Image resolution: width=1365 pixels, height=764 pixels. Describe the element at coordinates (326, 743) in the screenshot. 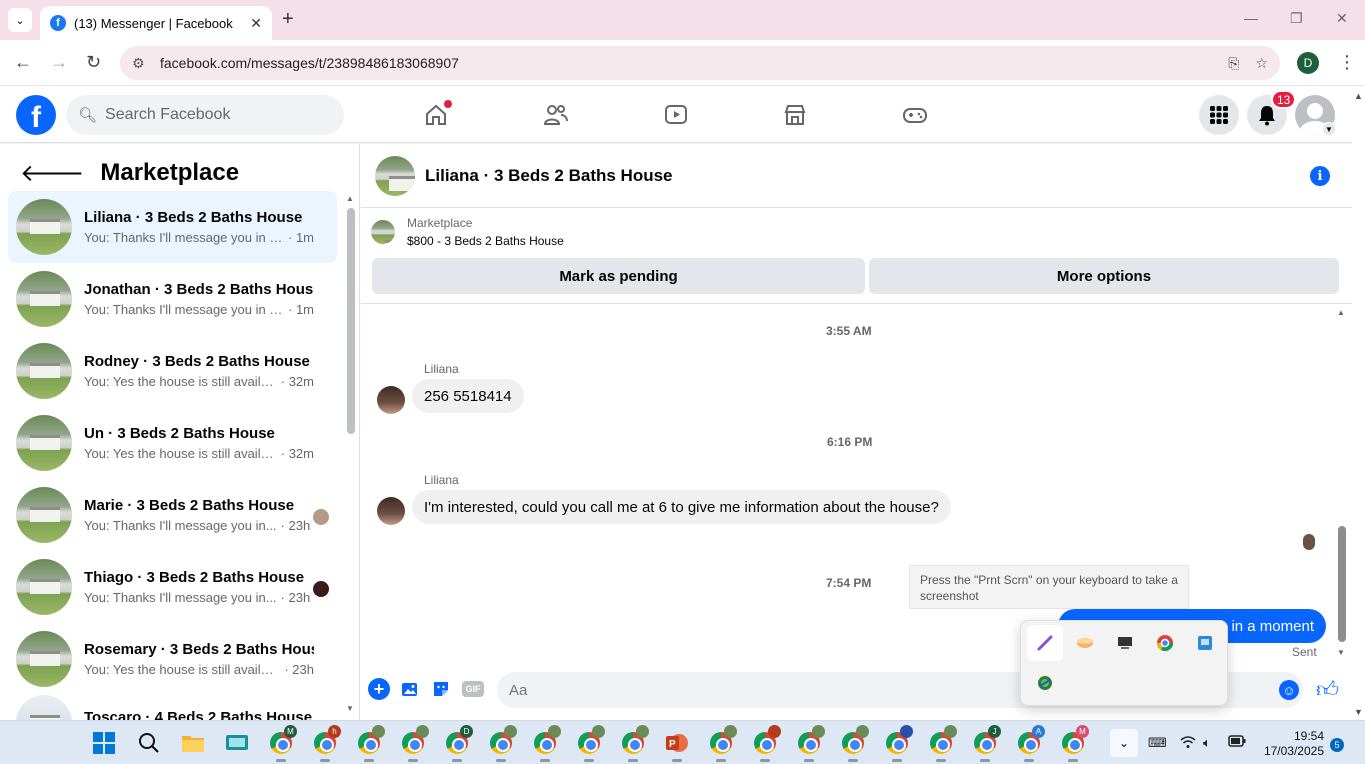

I see `chrome-taskbar-icon: h` at that location.